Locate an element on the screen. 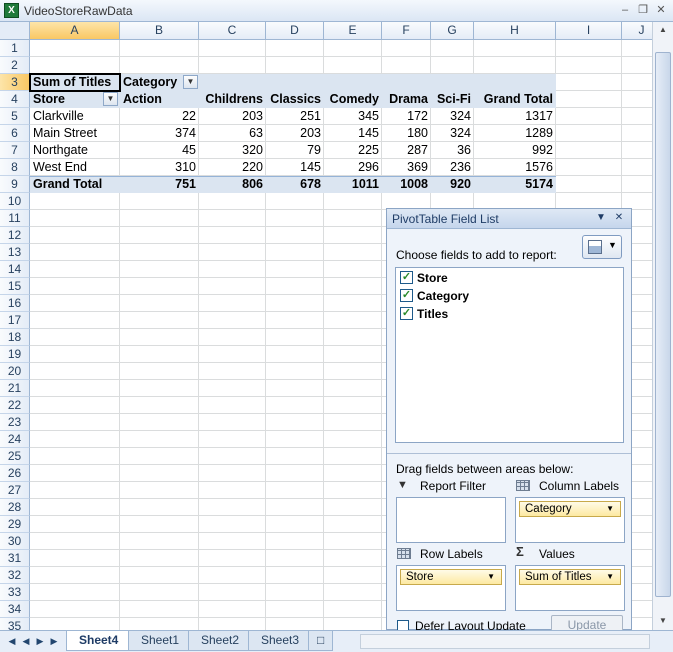  total-cell: 806 is located at coordinates (232, 184).